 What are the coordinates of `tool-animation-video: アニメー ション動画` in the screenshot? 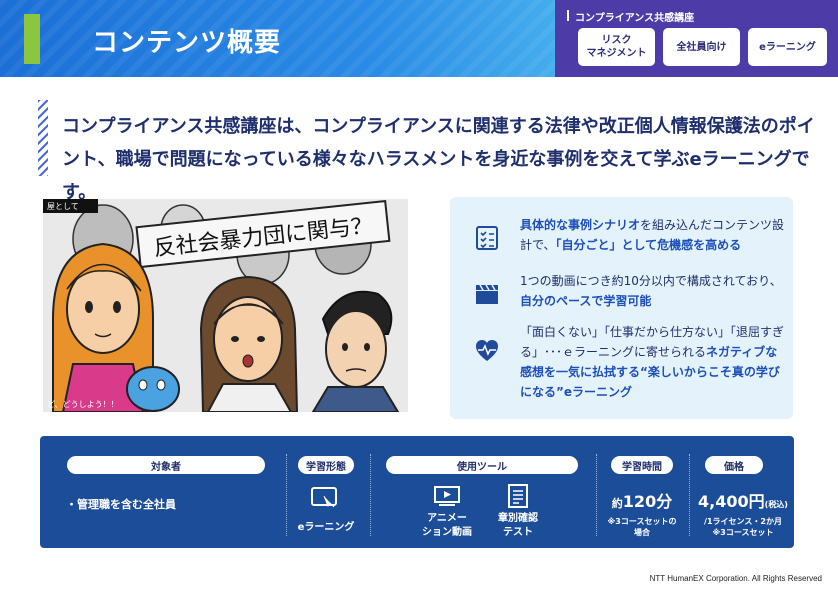 It's located at (447, 525).